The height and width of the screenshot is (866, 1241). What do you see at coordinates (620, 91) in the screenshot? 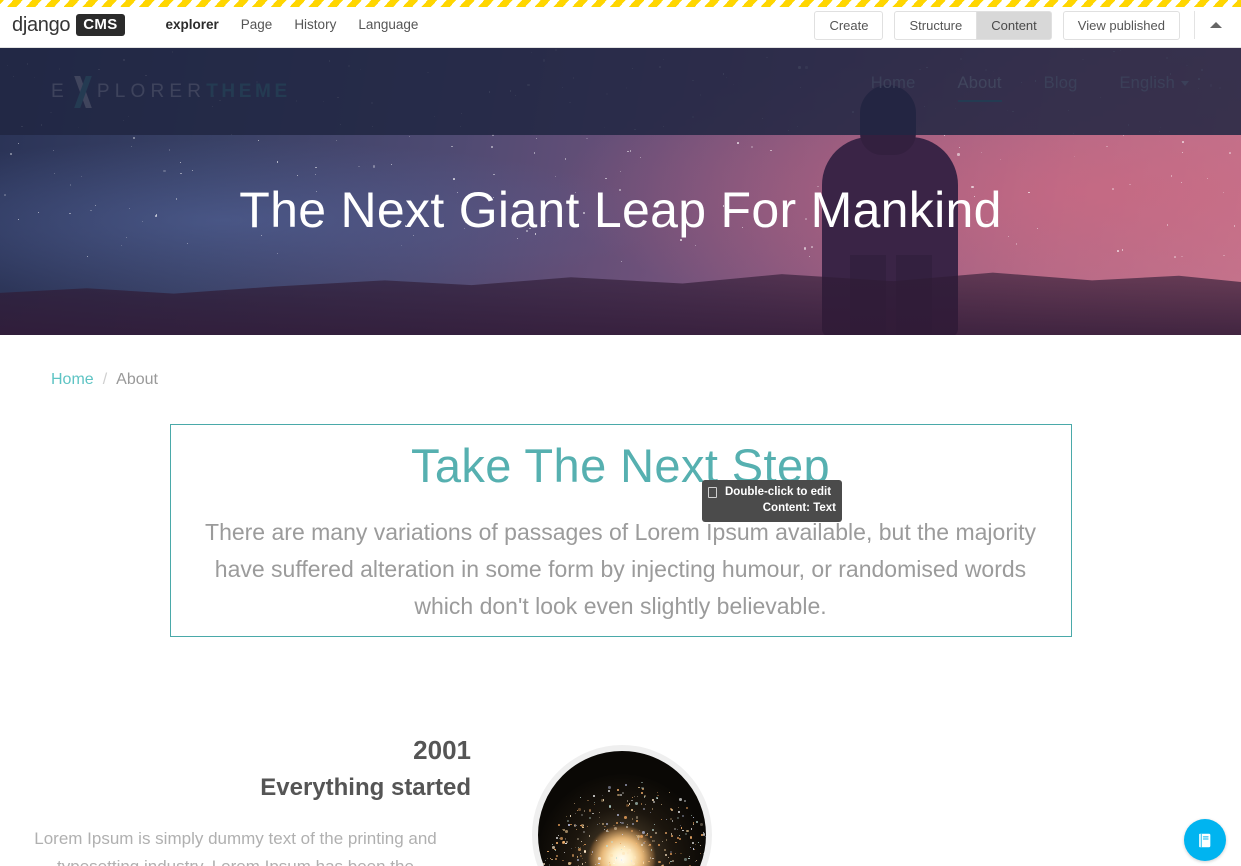
I see `site-header-bar` at bounding box center [620, 91].